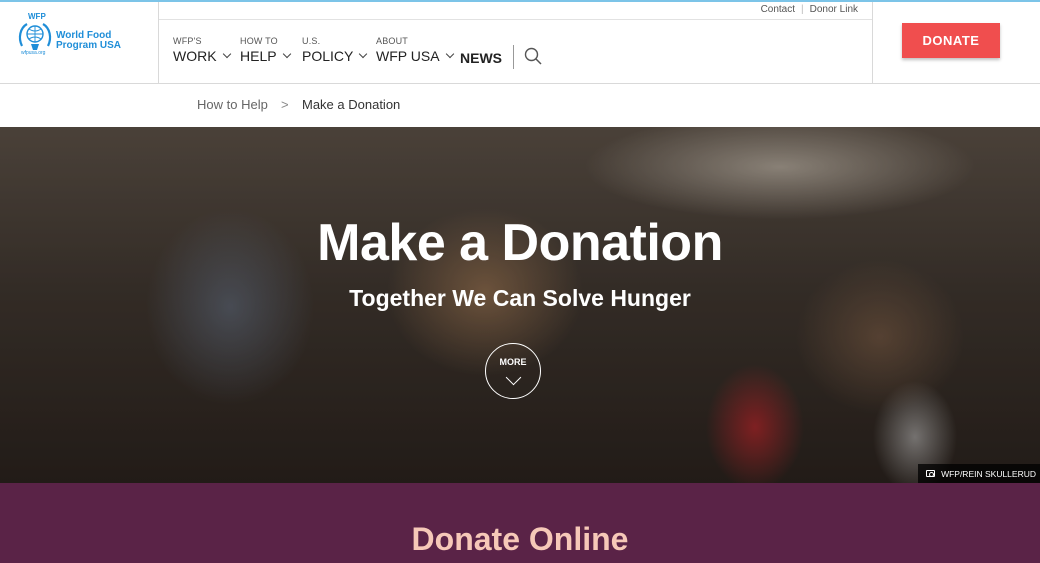  Describe the element at coordinates (89, 40) in the screenshot. I see `logo-name: World Food Program USA` at that location.